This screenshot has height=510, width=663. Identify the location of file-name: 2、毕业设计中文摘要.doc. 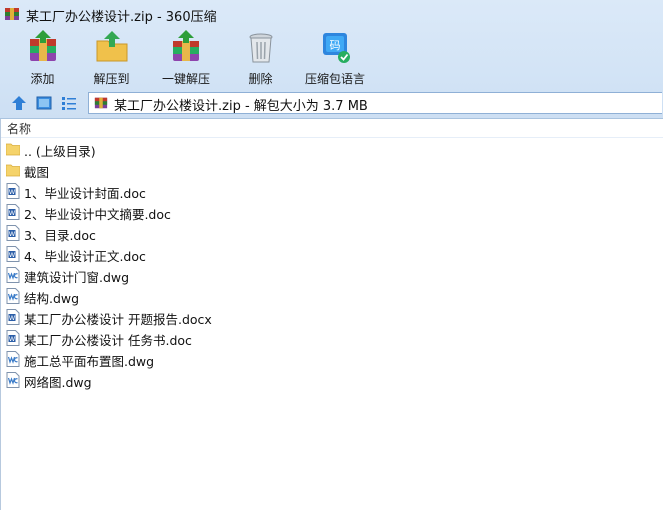
(97, 214).